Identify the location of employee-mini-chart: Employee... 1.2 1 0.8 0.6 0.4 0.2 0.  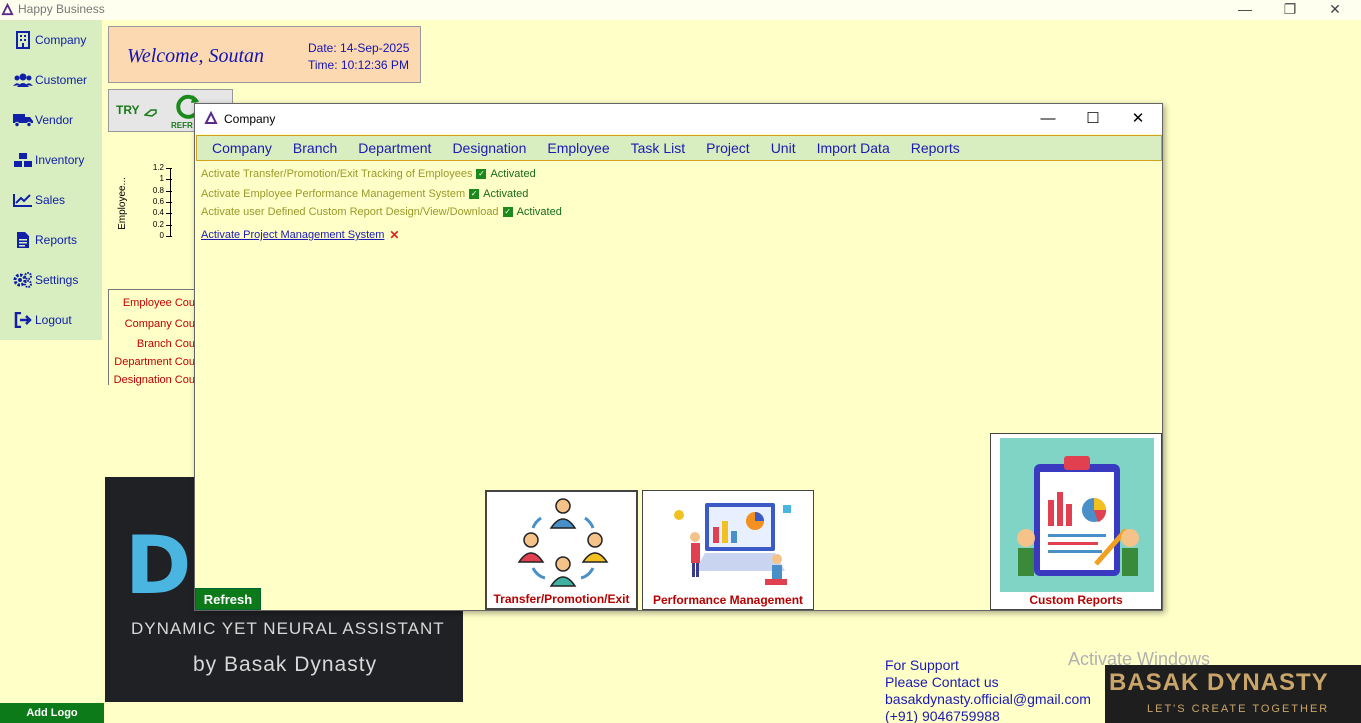
(157, 202).